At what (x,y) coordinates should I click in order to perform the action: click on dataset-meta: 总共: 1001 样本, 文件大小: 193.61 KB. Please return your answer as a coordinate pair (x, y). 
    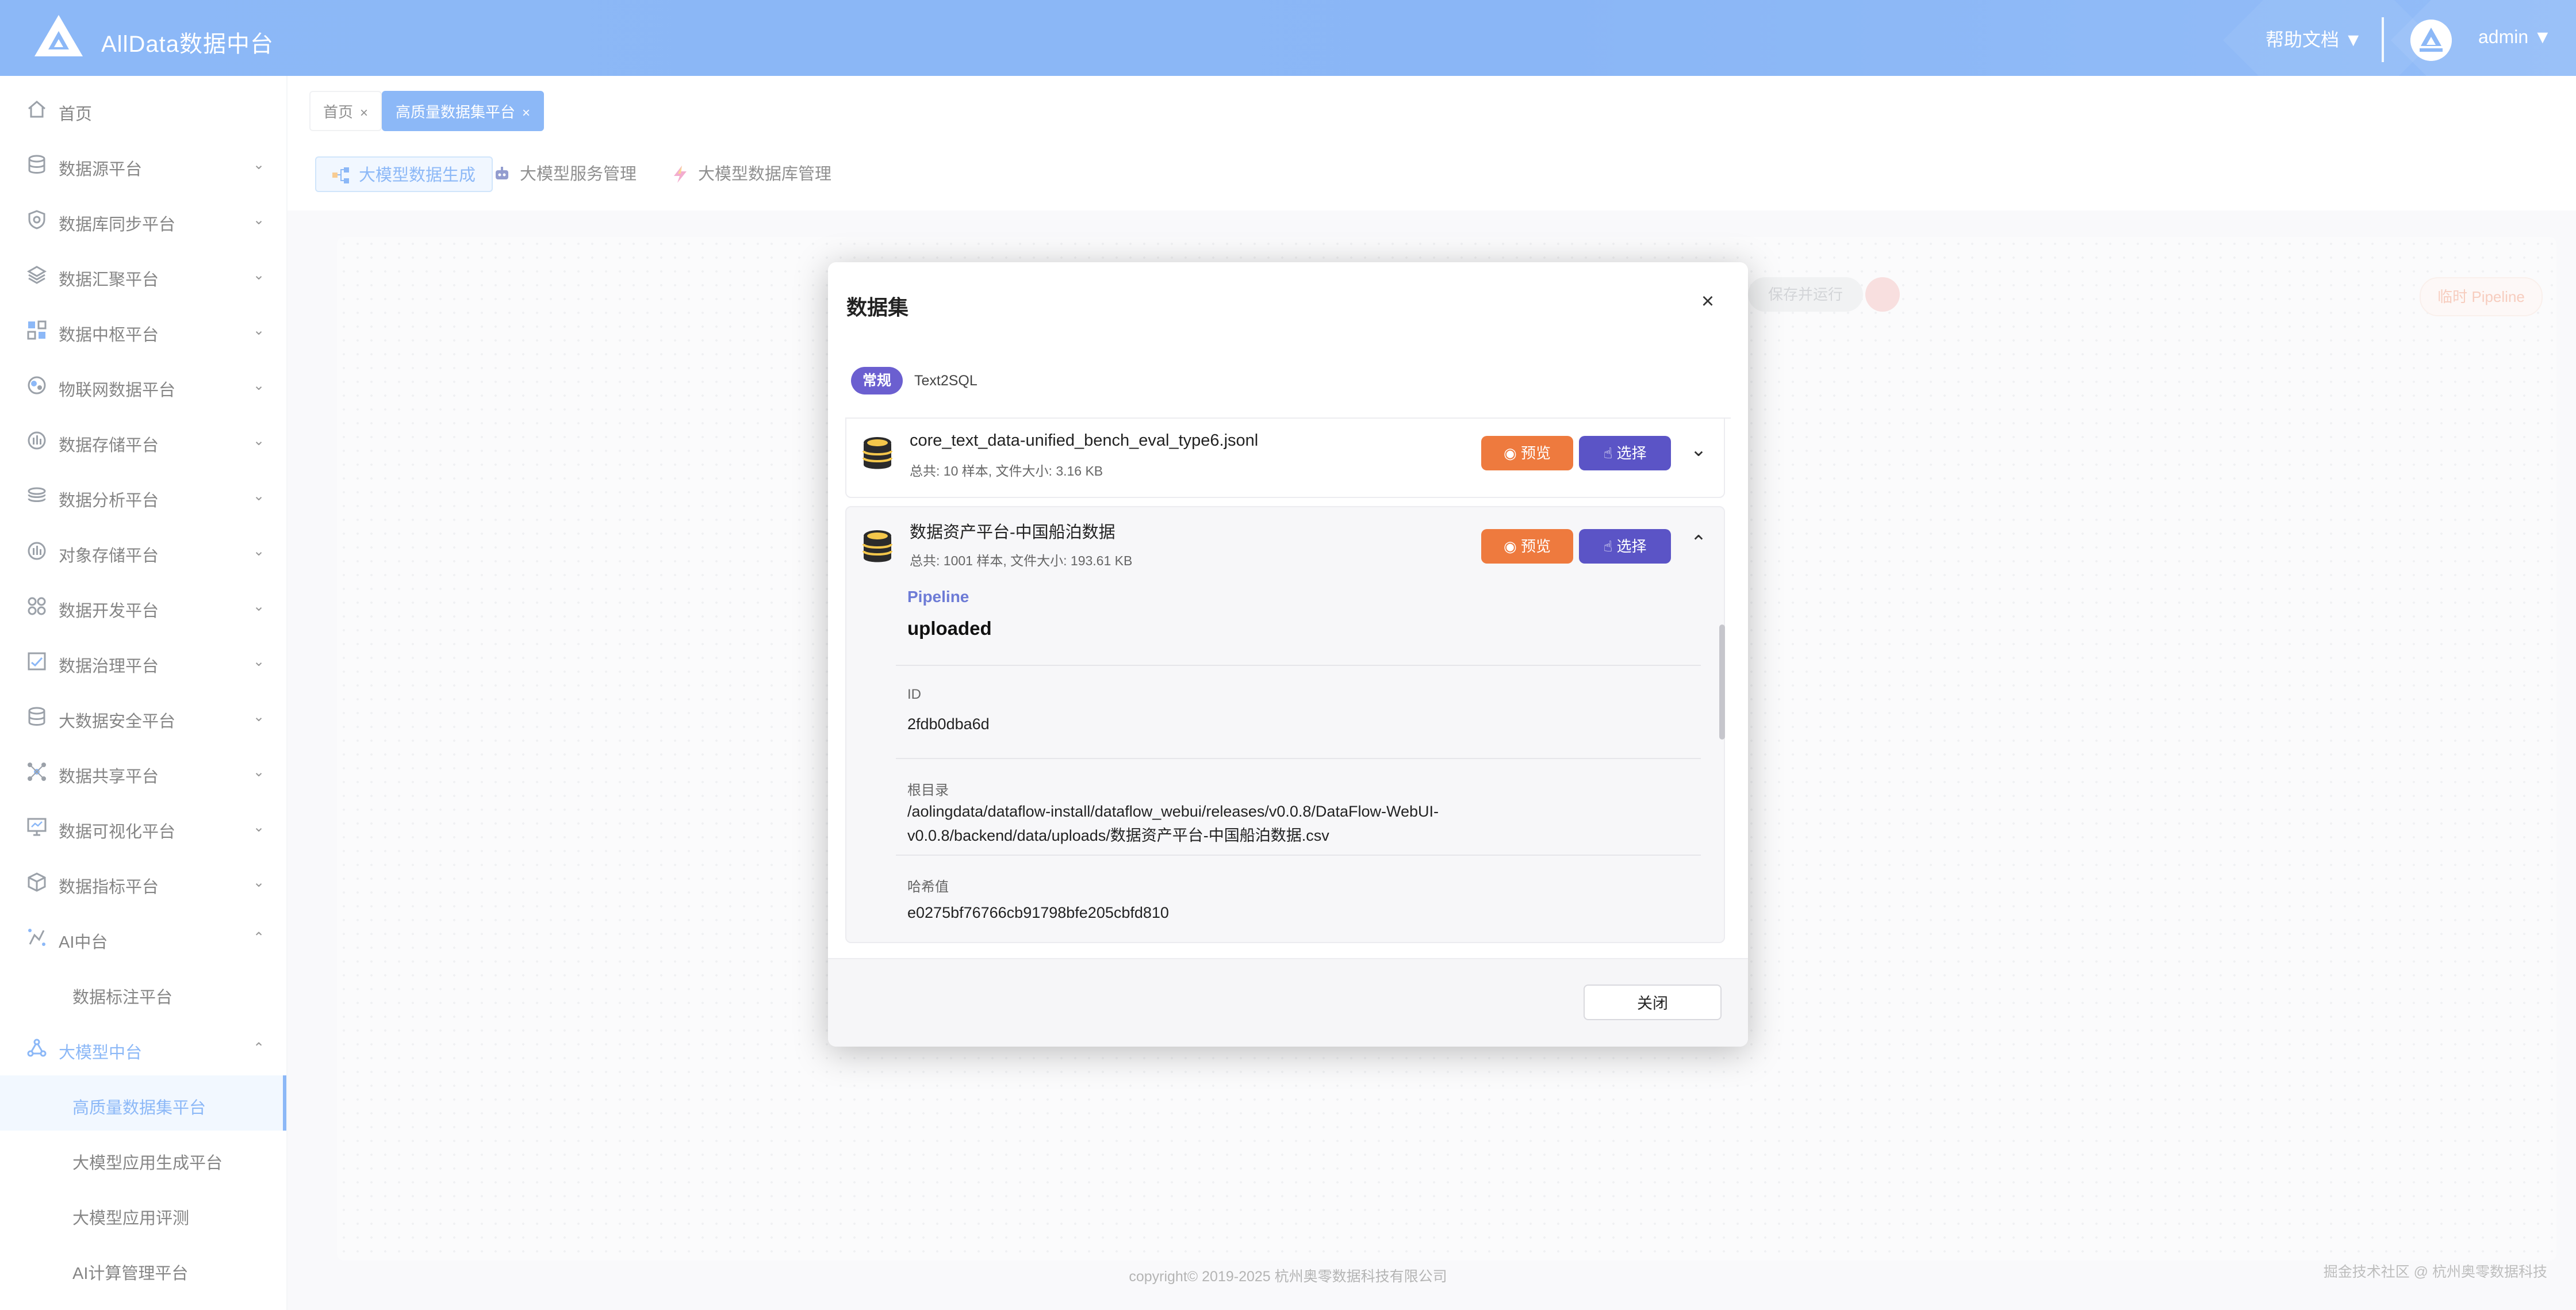
    Looking at the image, I should click on (1021, 560).